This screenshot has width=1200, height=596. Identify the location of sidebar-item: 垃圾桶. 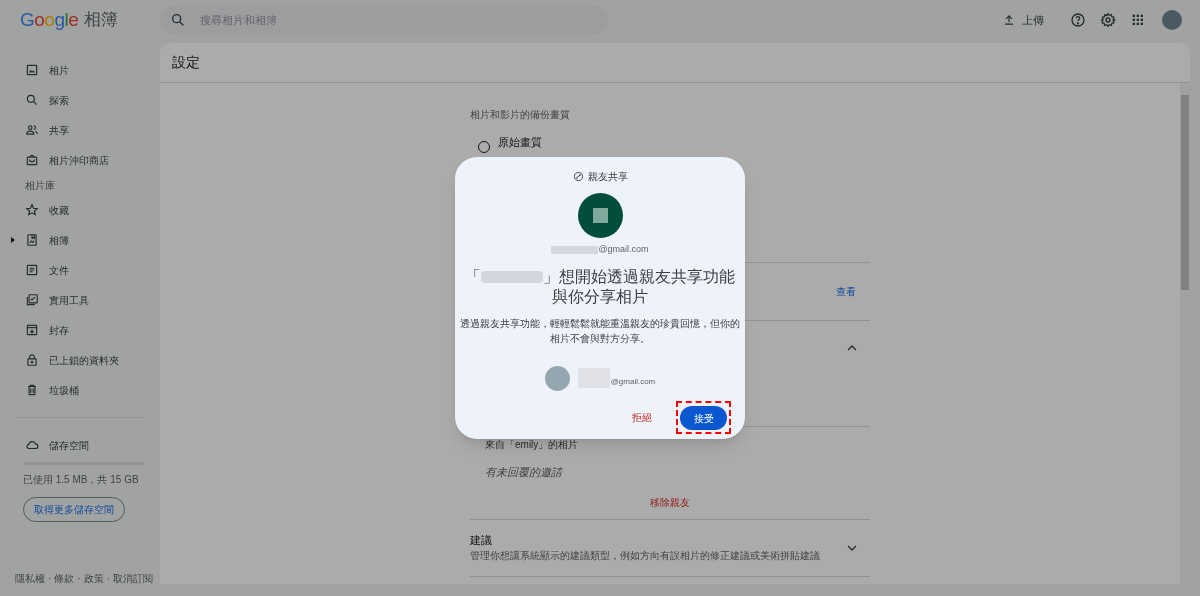
(84, 390).